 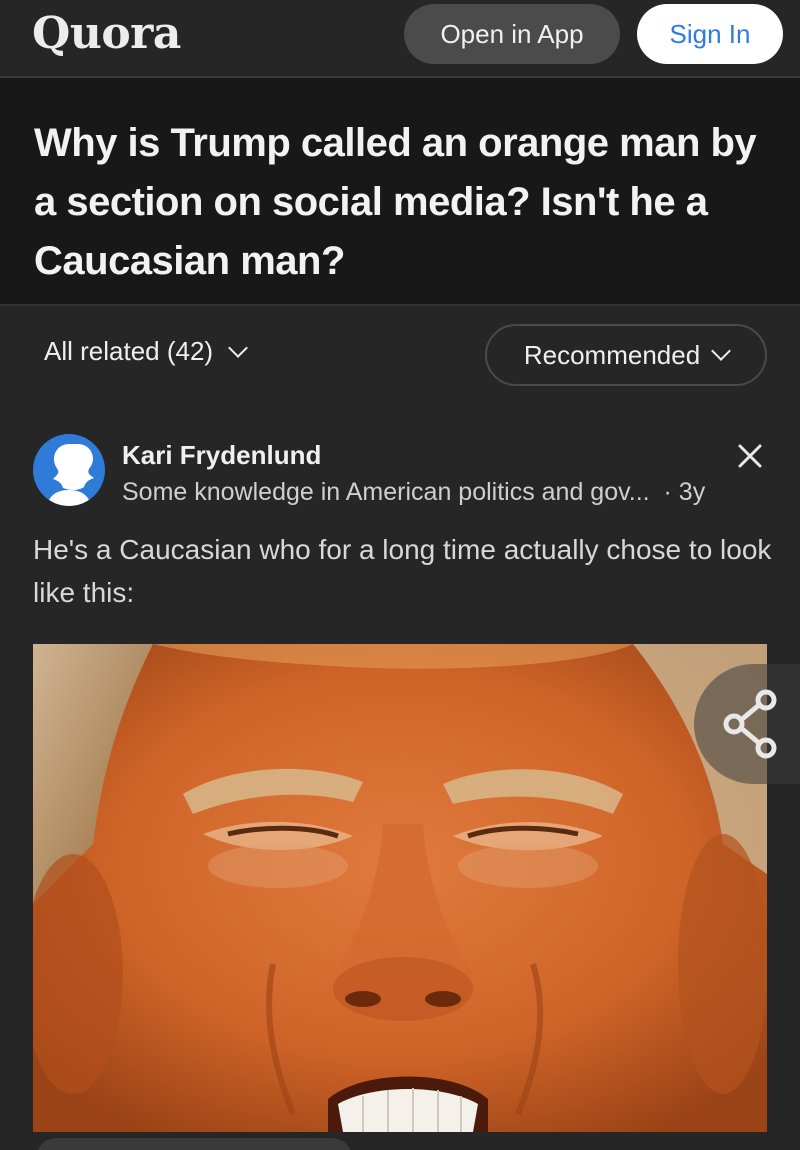 I want to click on open-in-app-button: Open in App, so click(x=512, y=34).